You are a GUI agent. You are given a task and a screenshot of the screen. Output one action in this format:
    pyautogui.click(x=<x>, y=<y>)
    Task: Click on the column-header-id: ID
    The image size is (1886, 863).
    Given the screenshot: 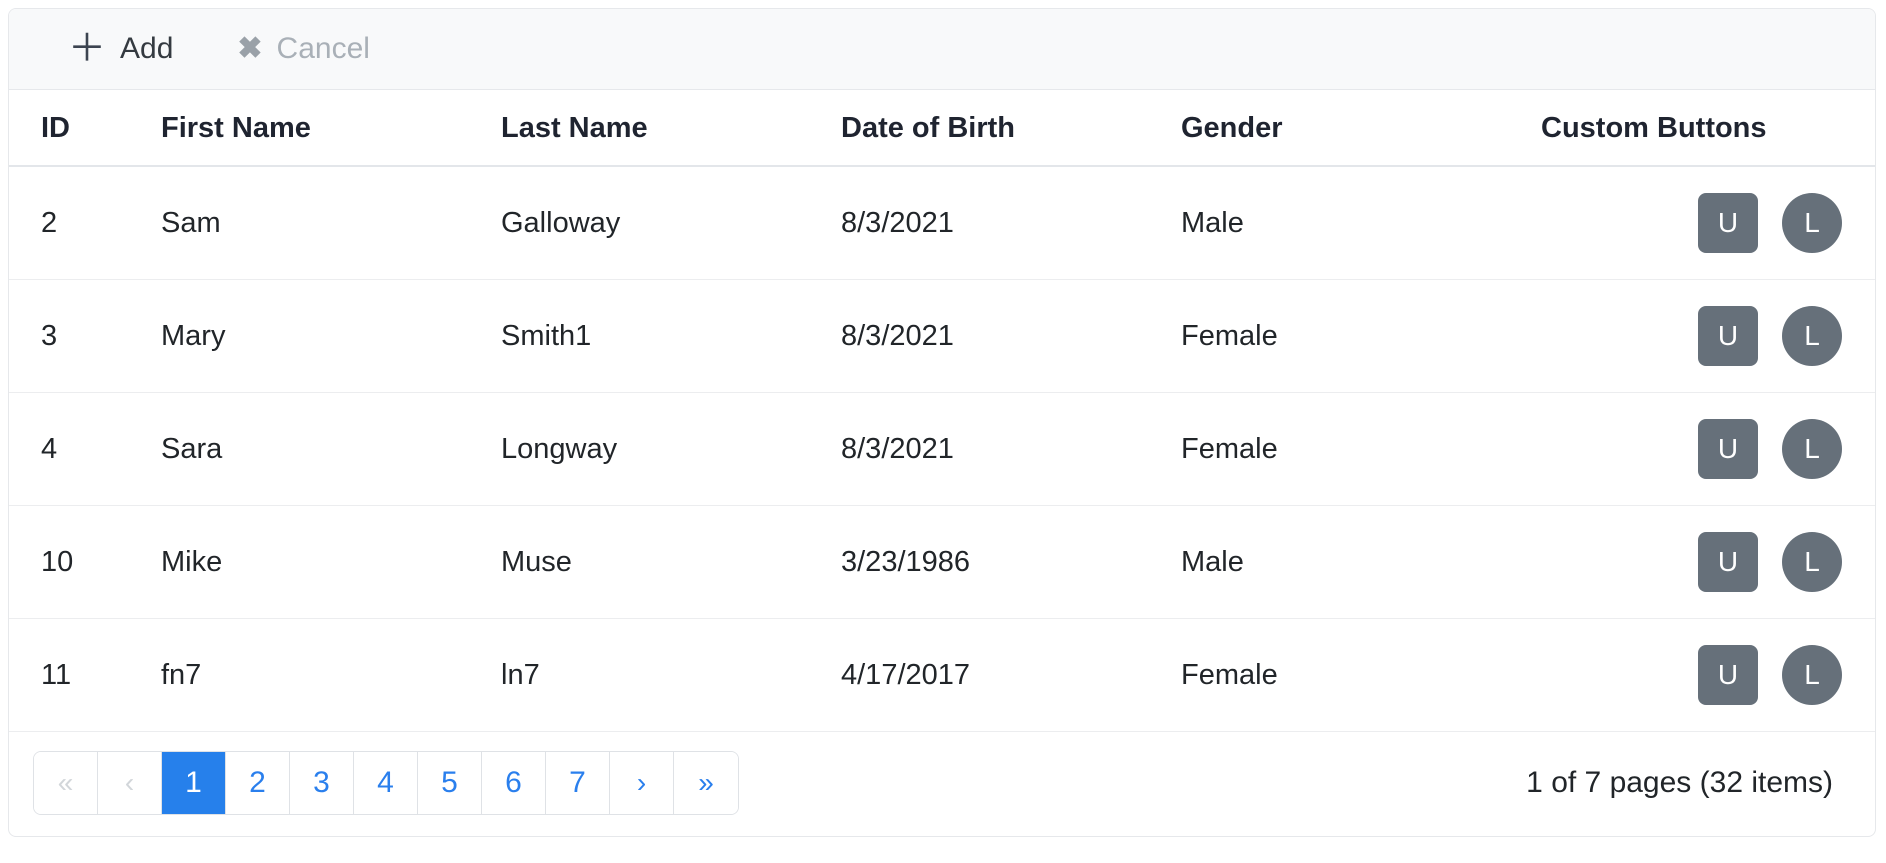 What is the action you would take?
    pyautogui.click(x=85, y=128)
    